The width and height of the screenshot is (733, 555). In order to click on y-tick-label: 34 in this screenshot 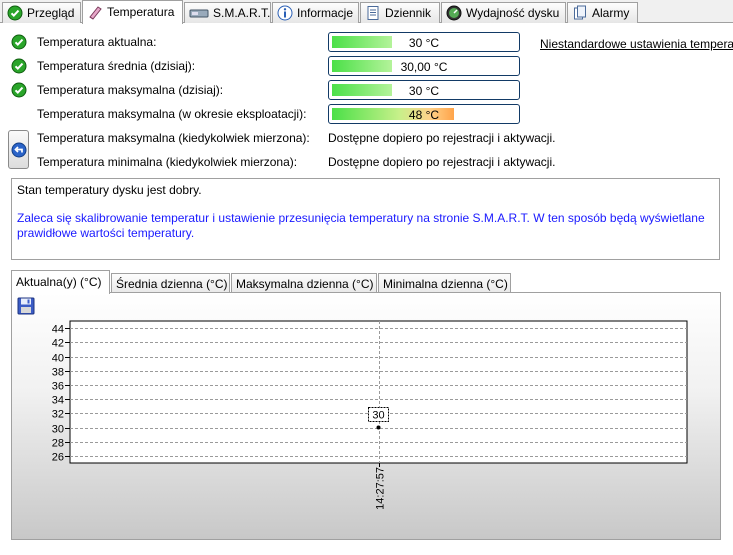, I will do `click(58, 401)`.